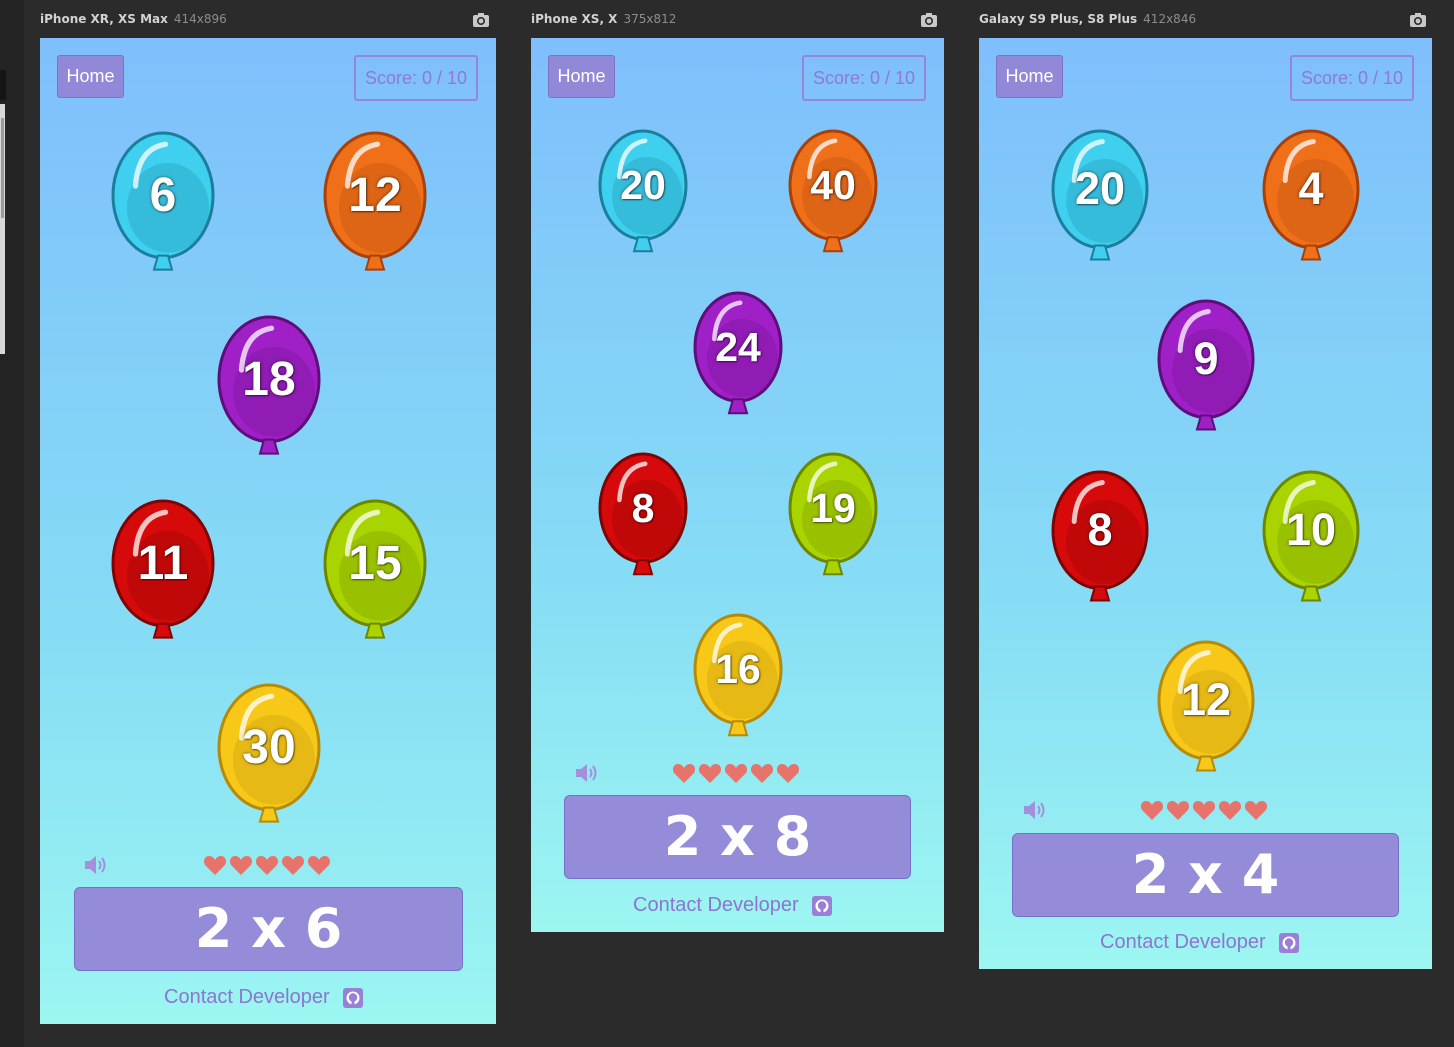 The image size is (1454, 1047). What do you see at coordinates (268, 929) in the screenshot?
I see `question-box: 2 x 6` at bounding box center [268, 929].